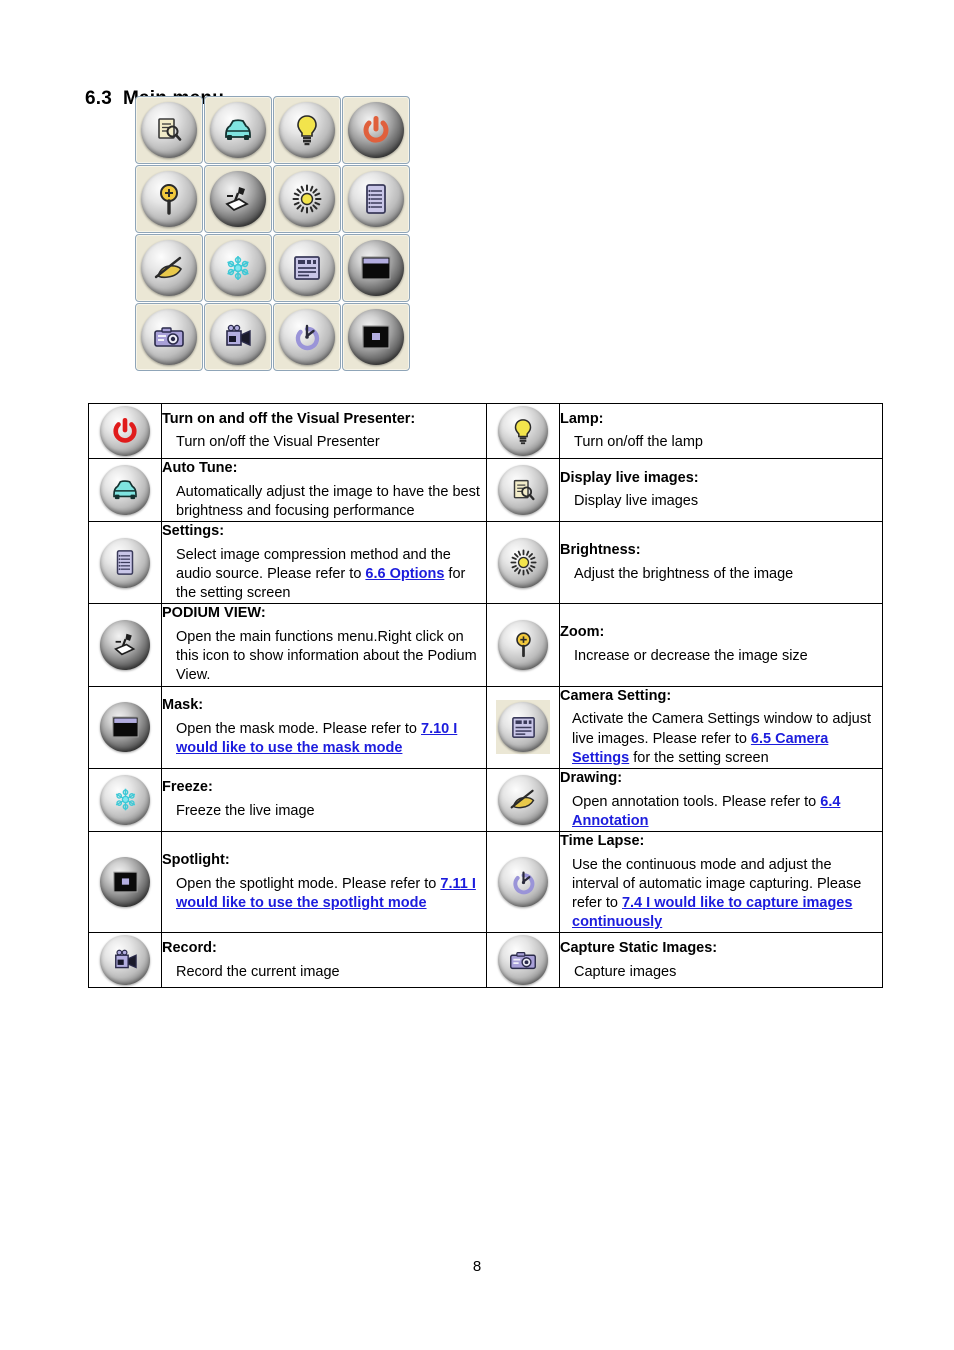 The height and width of the screenshot is (1350, 954). I want to click on description-pre: Record the current image, so click(258, 971).